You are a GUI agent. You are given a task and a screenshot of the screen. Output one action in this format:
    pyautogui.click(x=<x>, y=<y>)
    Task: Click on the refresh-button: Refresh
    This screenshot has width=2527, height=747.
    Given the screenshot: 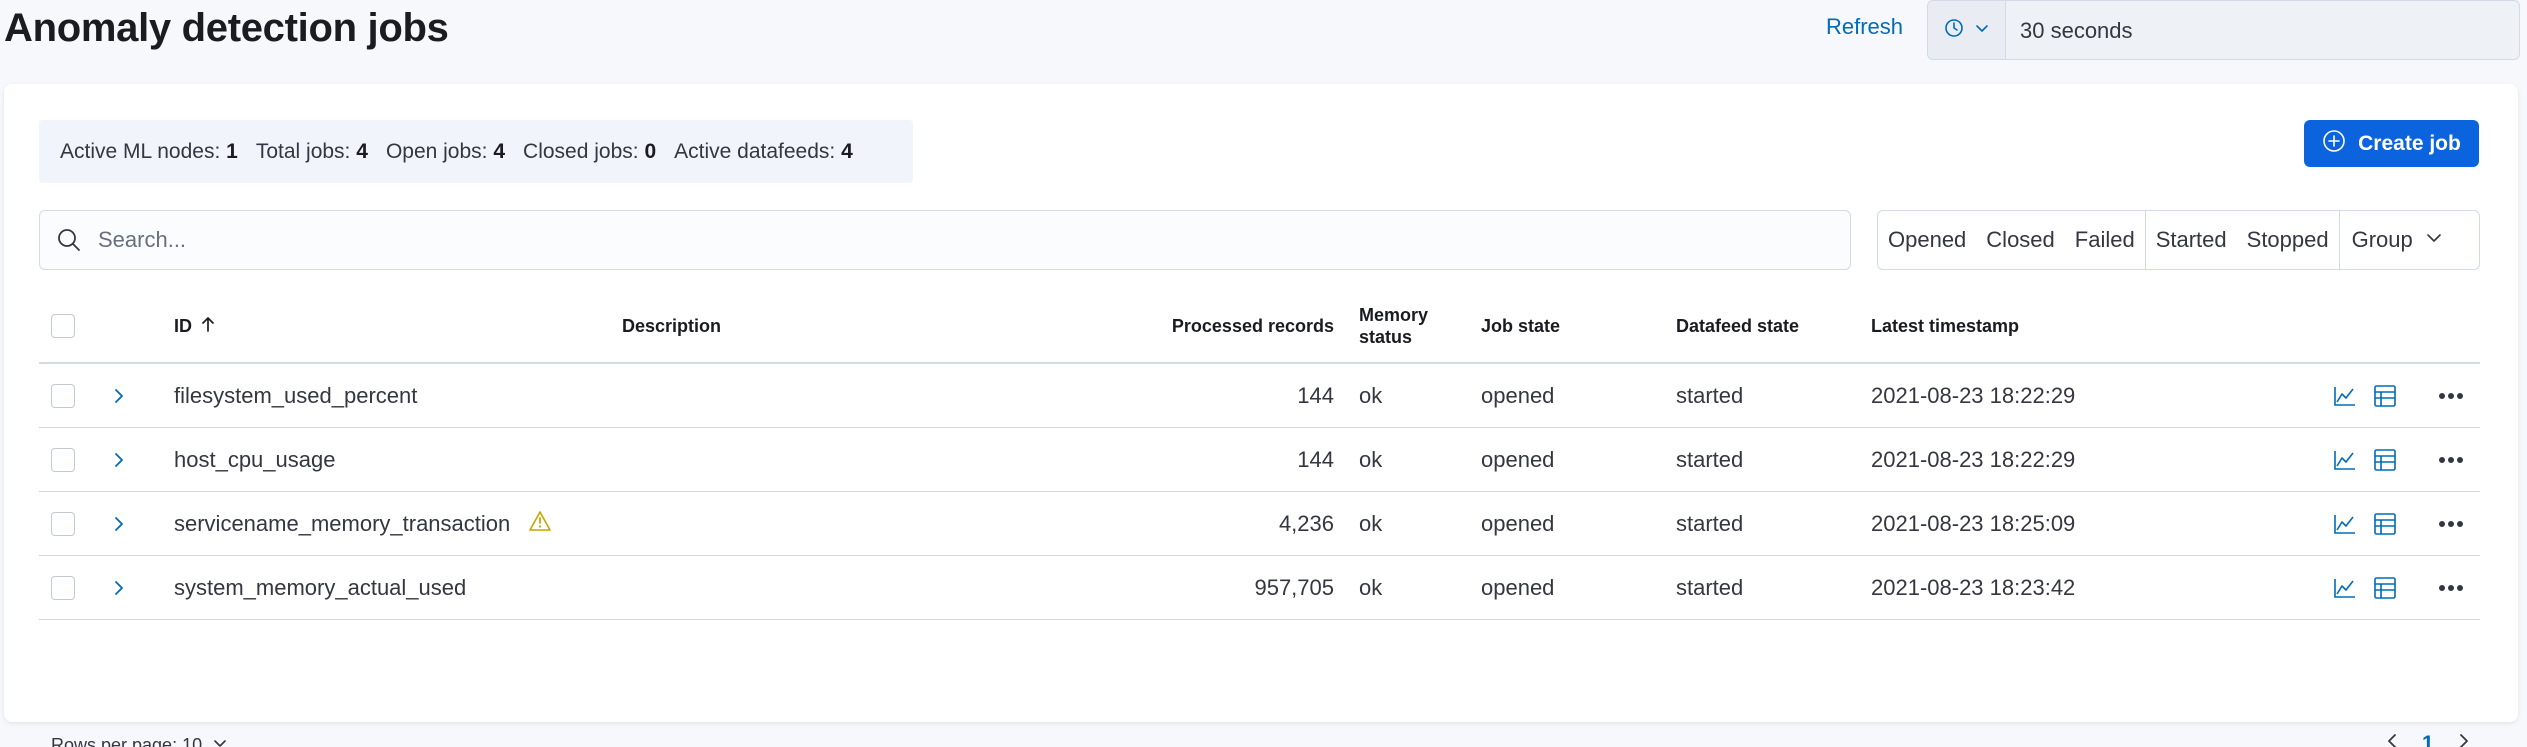 What is the action you would take?
    pyautogui.click(x=1864, y=27)
    